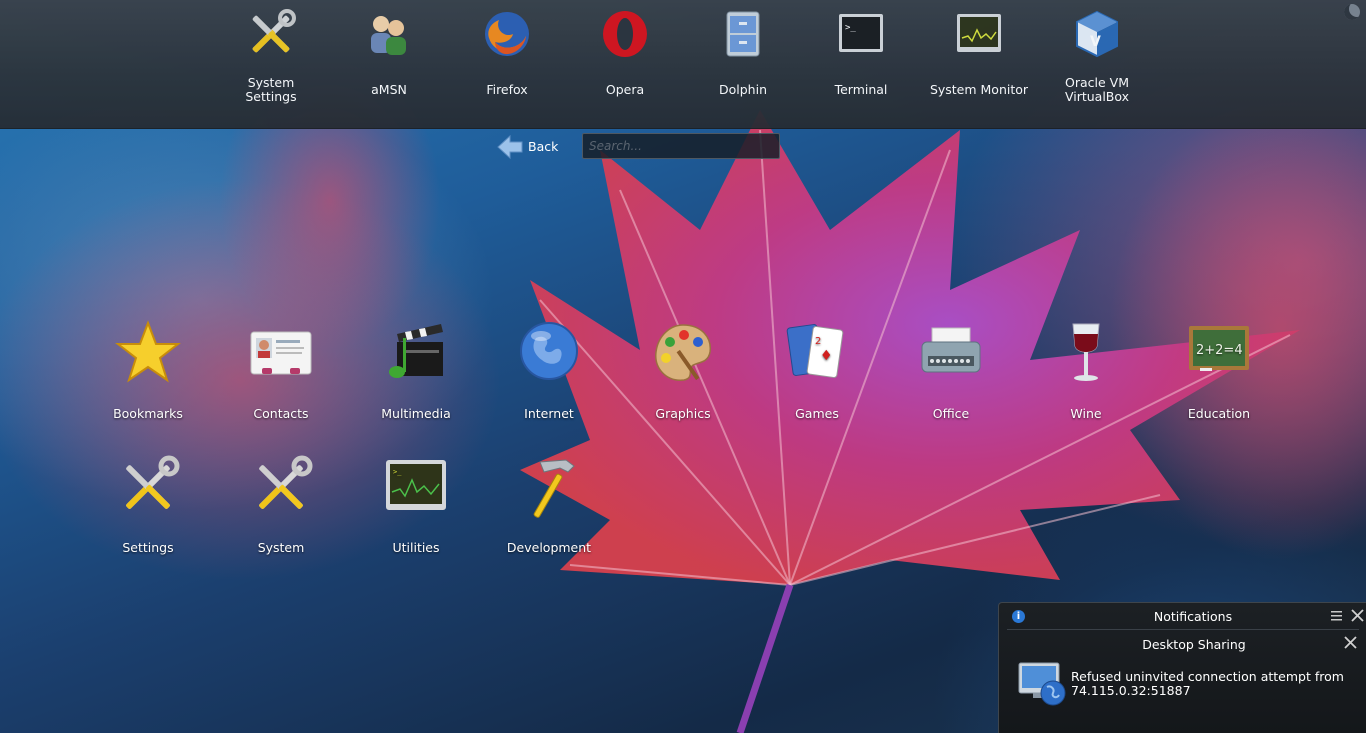 The image size is (1366, 733). What do you see at coordinates (1086, 413) in the screenshot?
I see `category-label: Wine` at bounding box center [1086, 413].